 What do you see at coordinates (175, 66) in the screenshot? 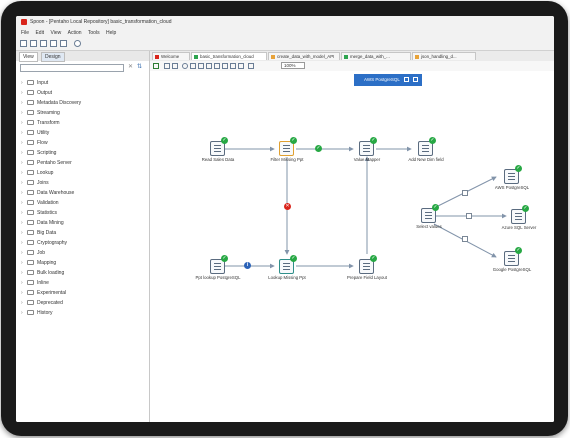
I see `stop-icon` at bounding box center [175, 66].